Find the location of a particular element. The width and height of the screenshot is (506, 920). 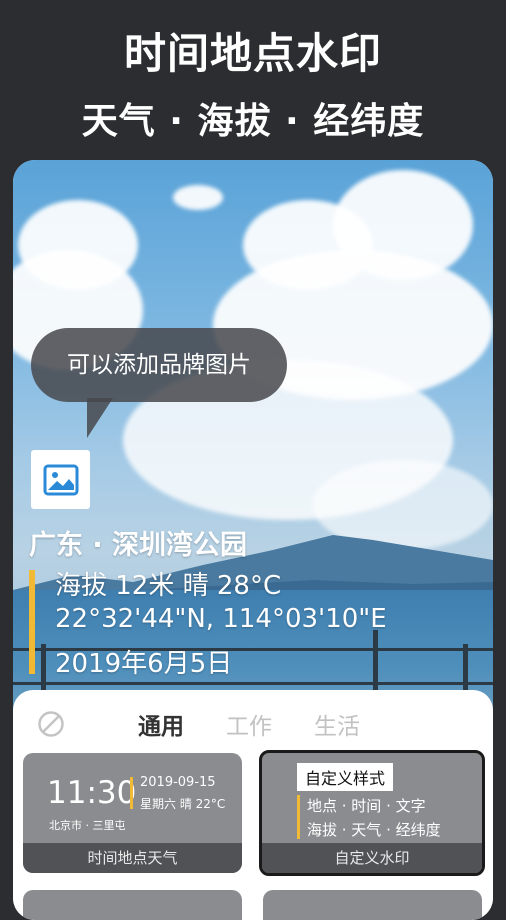

watermark-date: 2019年6月5日 is located at coordinates (144, 664).